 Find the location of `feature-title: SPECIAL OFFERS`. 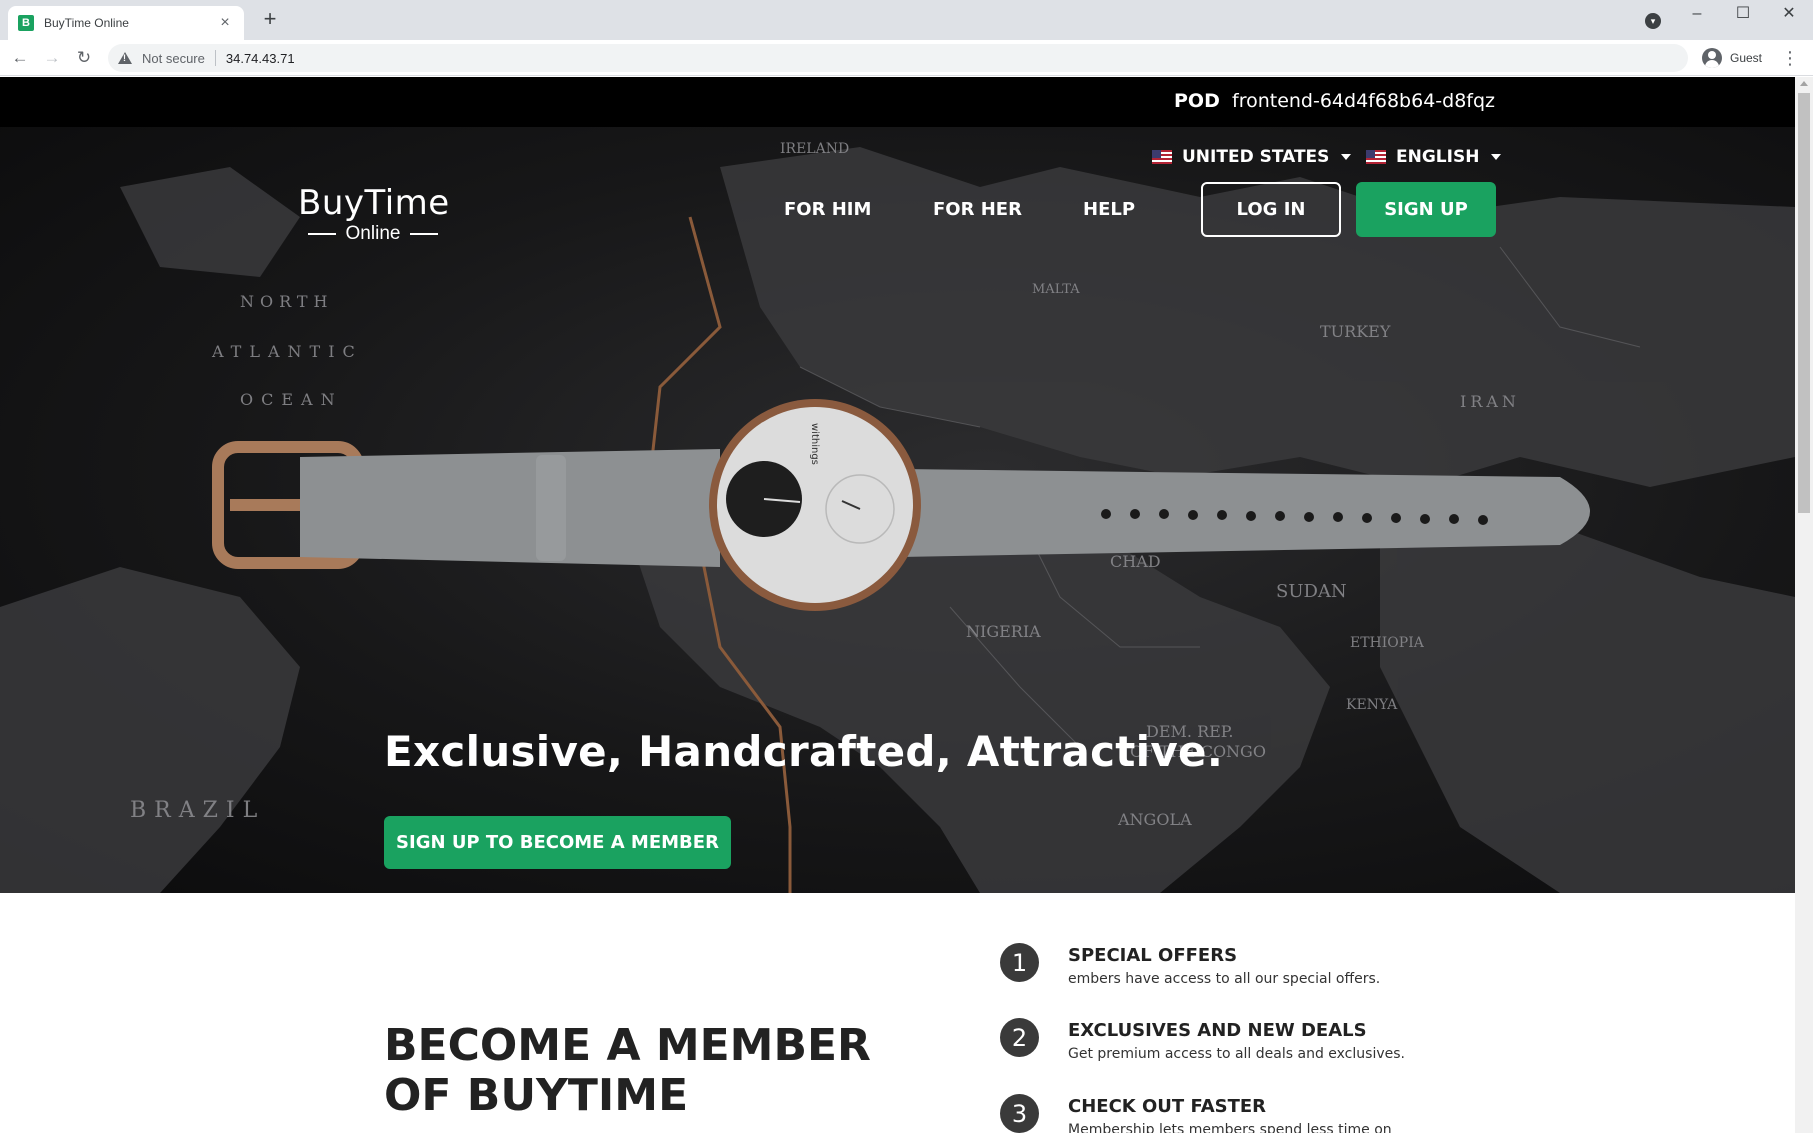

feature-title: SPECIAL OFFERS is located at coordinates (1153, 955).